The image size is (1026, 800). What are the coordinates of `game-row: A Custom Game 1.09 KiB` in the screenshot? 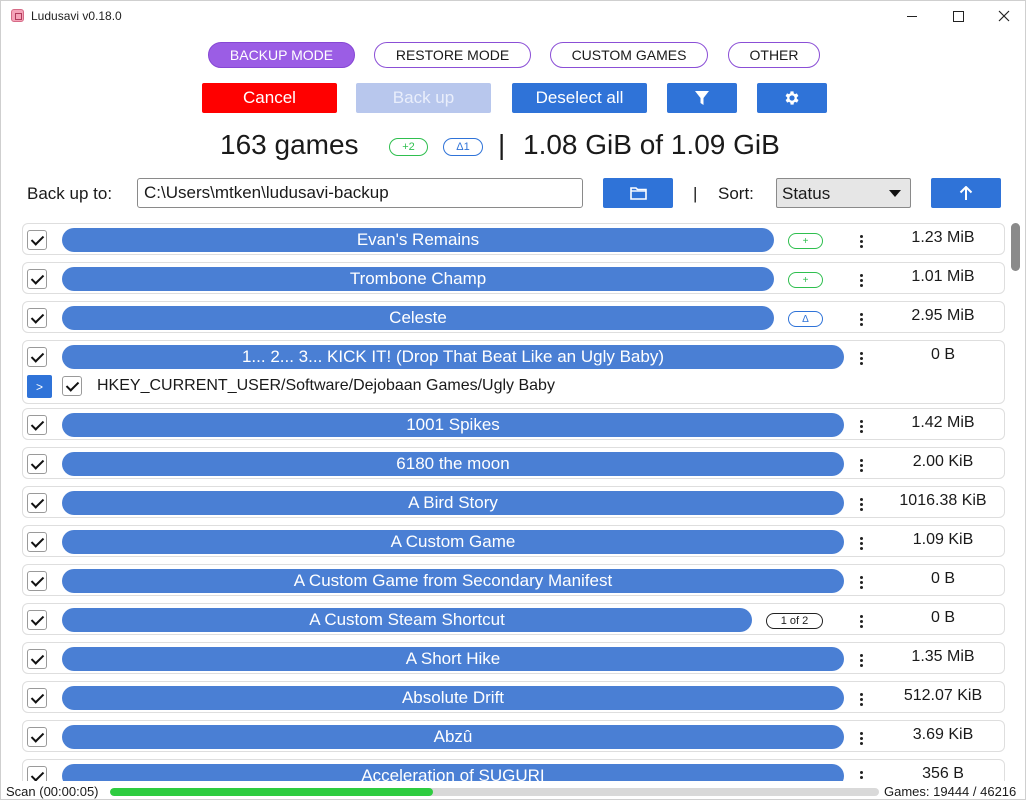 It's located at (513, 541).